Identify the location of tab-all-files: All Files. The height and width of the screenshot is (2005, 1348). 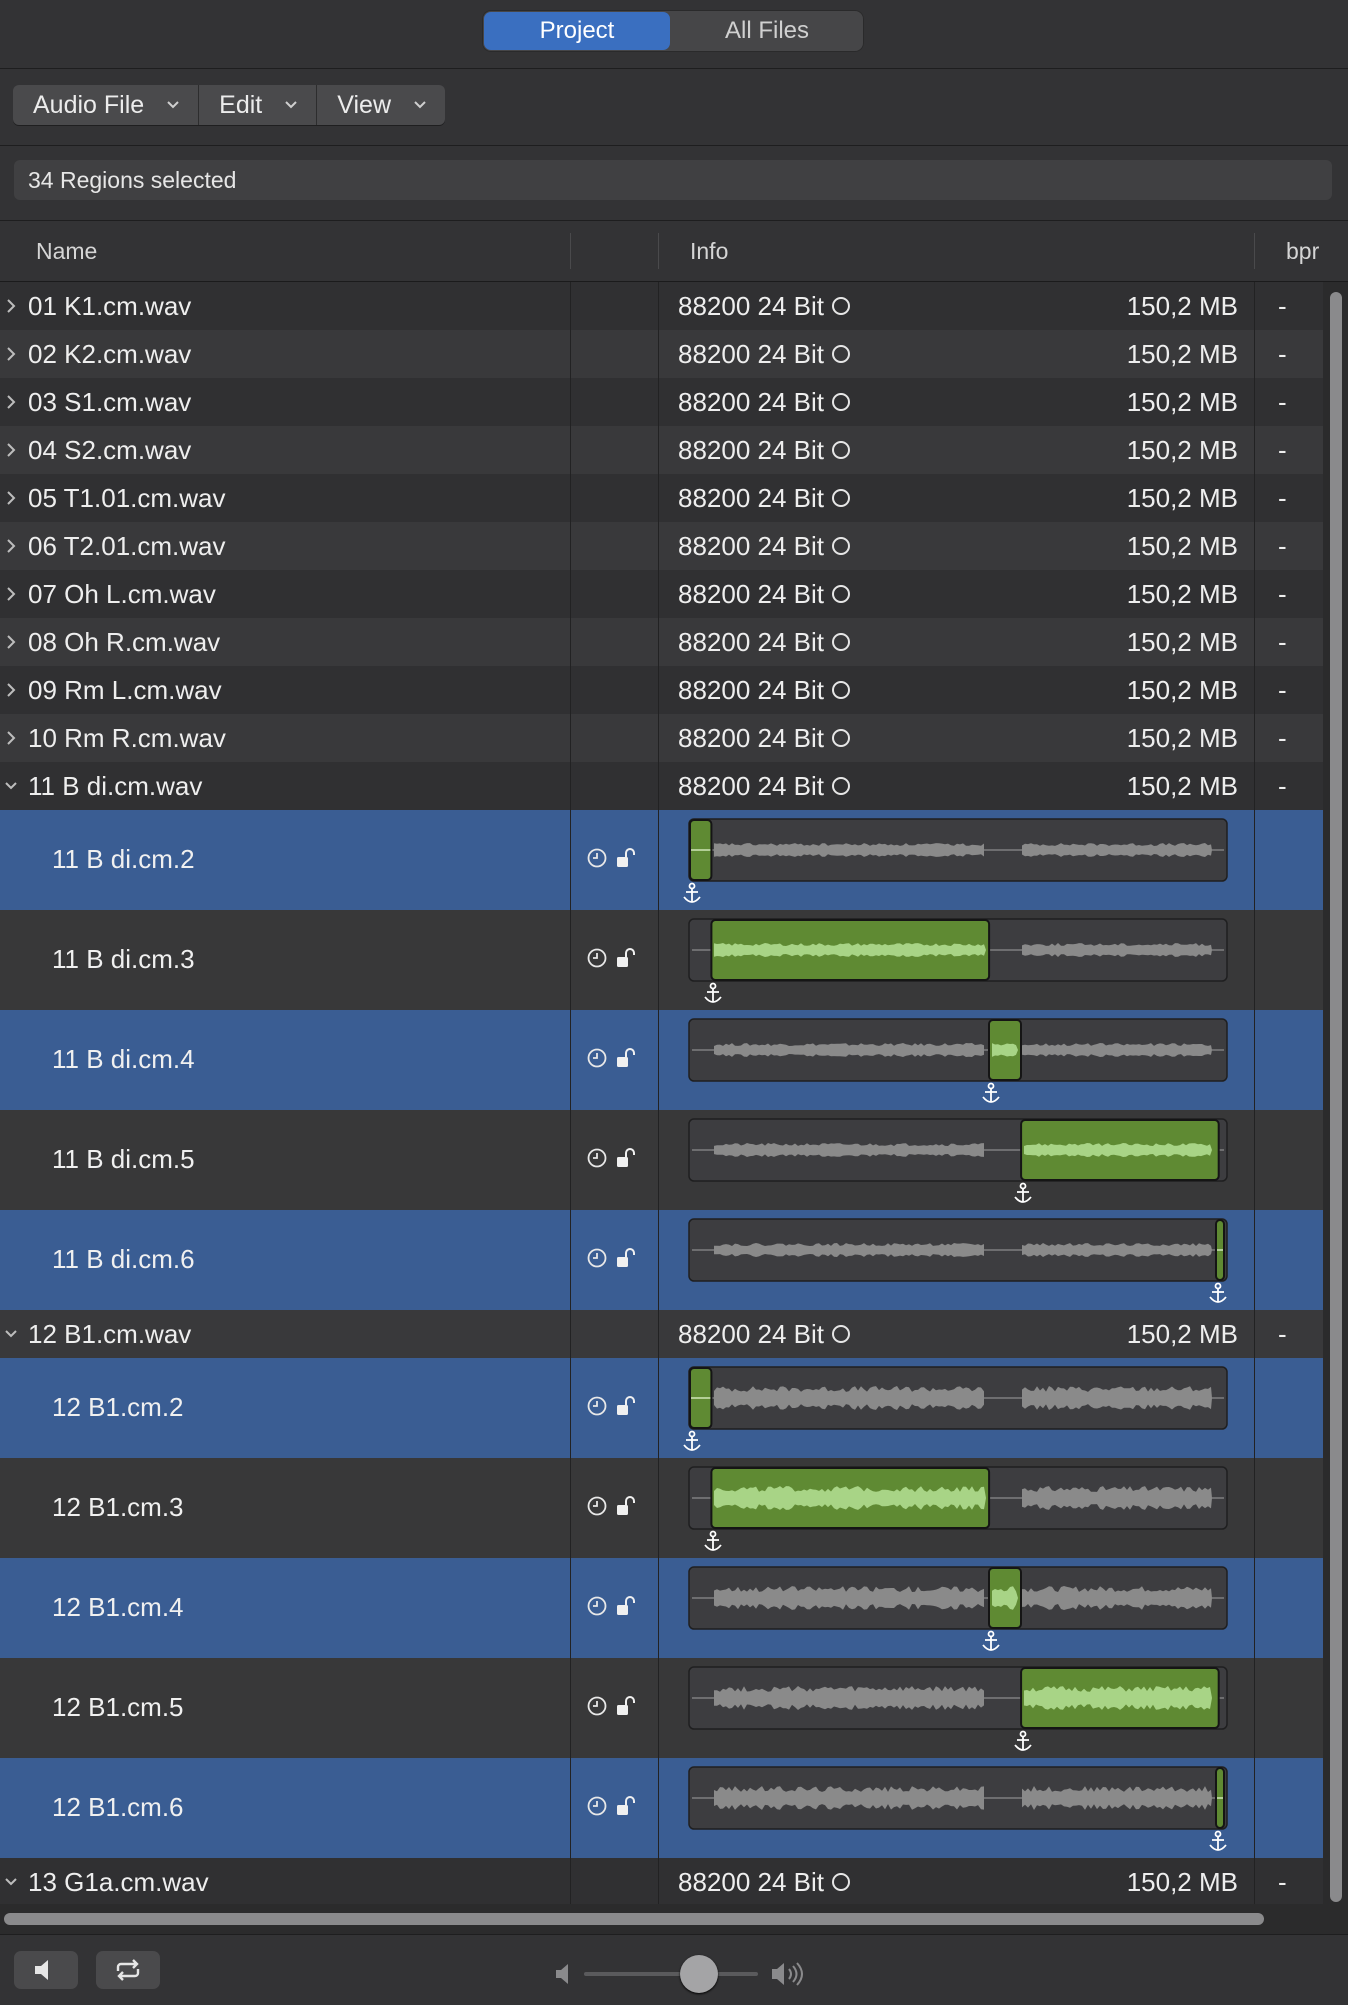
(767, 31).